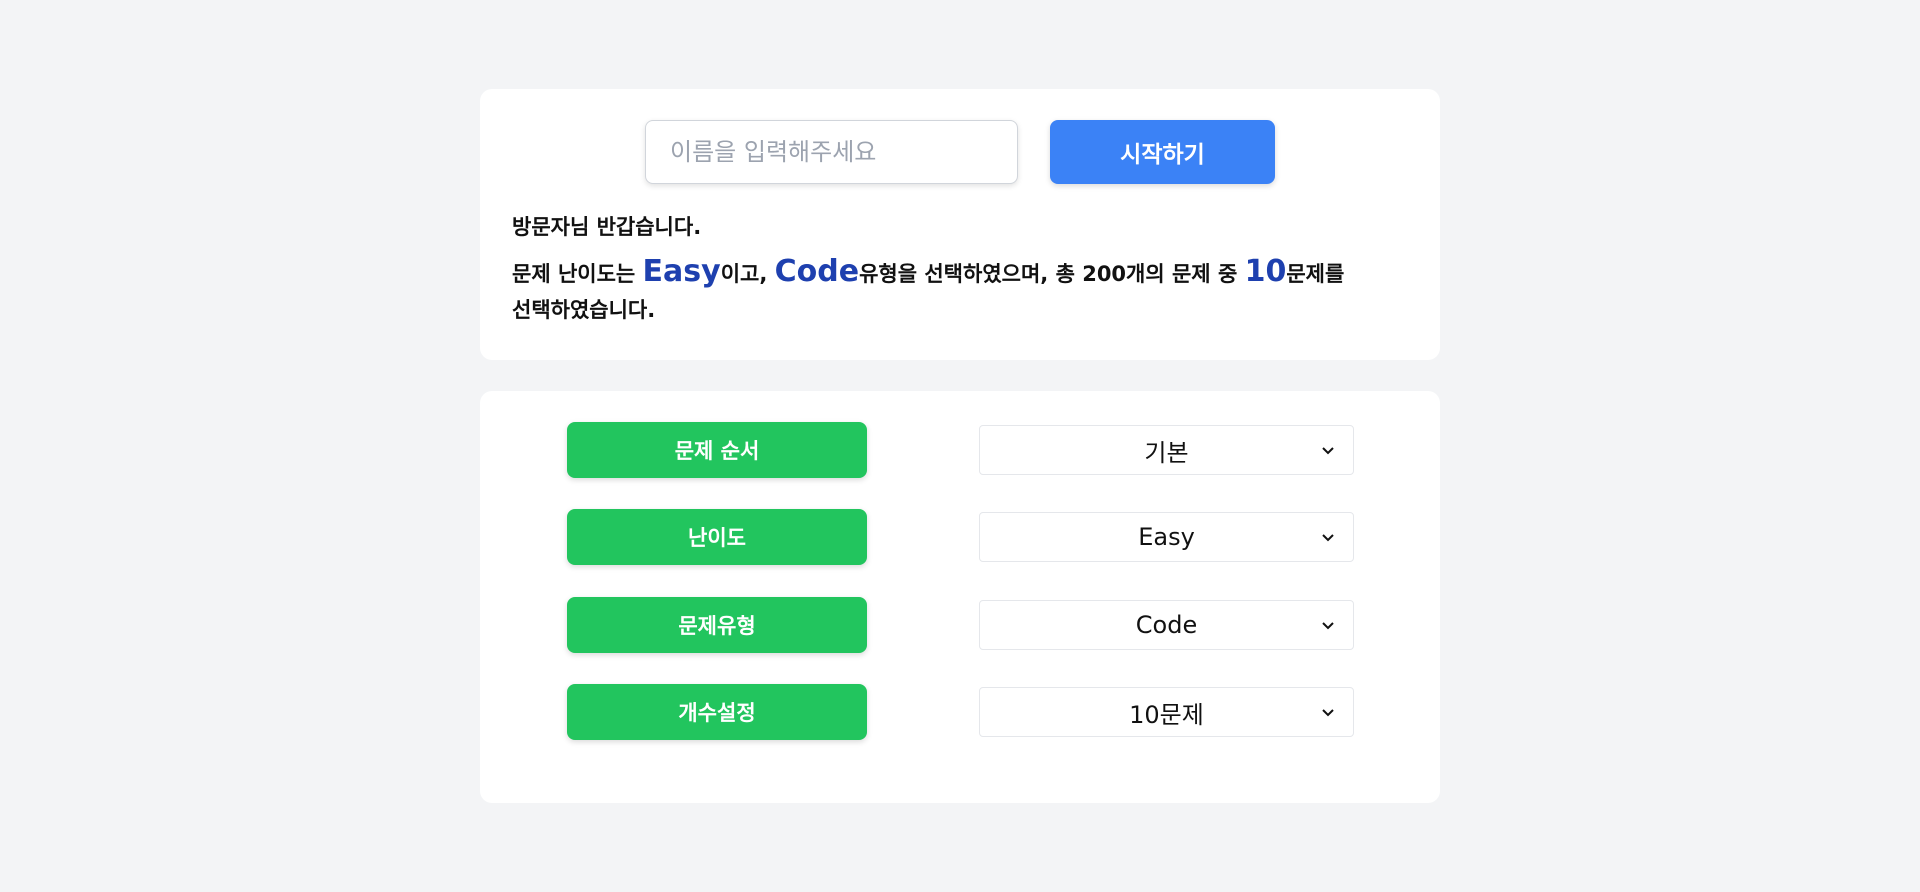 The image size is (1920, 892). I want to click on setting-row-difficulty: 난이도 Easy, so click(960, 537).